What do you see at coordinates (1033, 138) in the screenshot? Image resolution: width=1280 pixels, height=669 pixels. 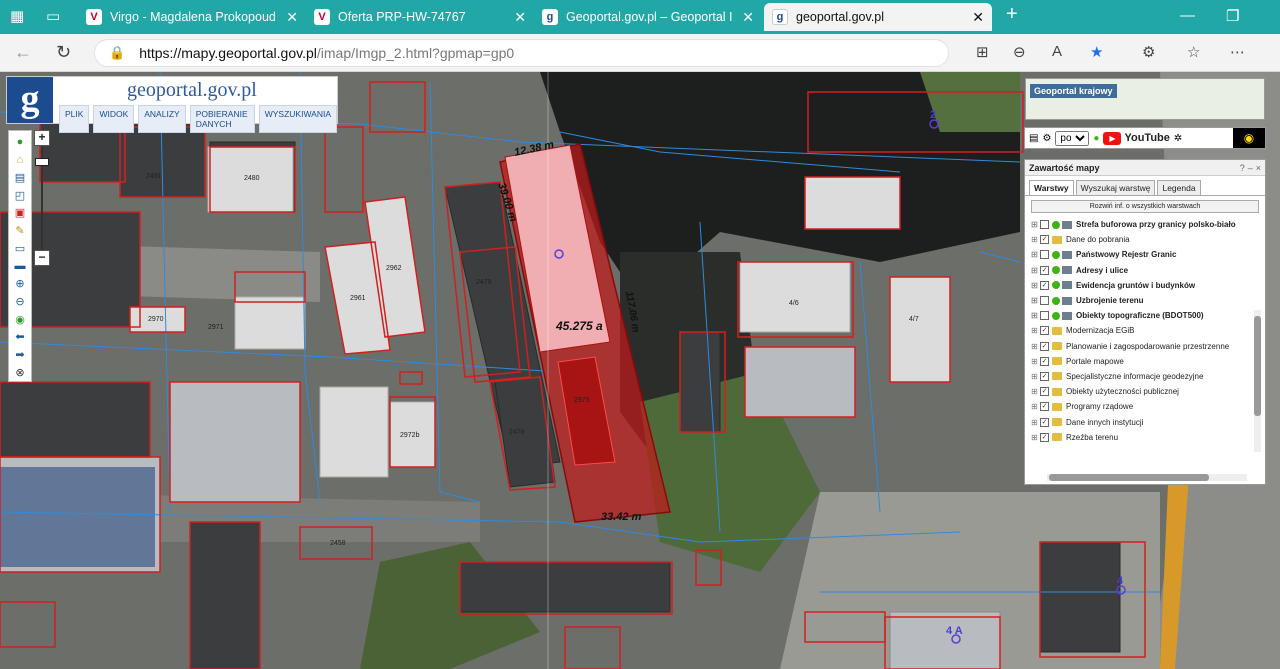 I see `print-icon: ▤` at bounding box center [1033, 138].